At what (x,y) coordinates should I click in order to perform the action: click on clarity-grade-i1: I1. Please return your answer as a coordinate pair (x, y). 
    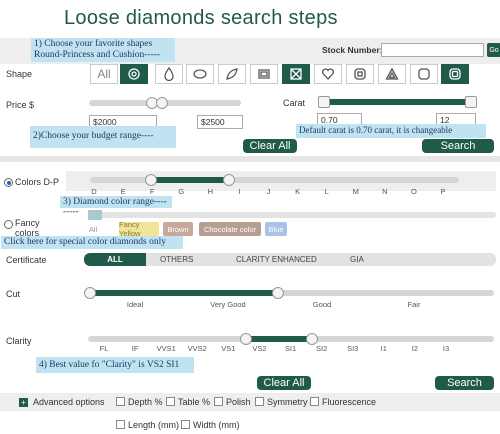
    Looking at the image, I should click on (383, 348).